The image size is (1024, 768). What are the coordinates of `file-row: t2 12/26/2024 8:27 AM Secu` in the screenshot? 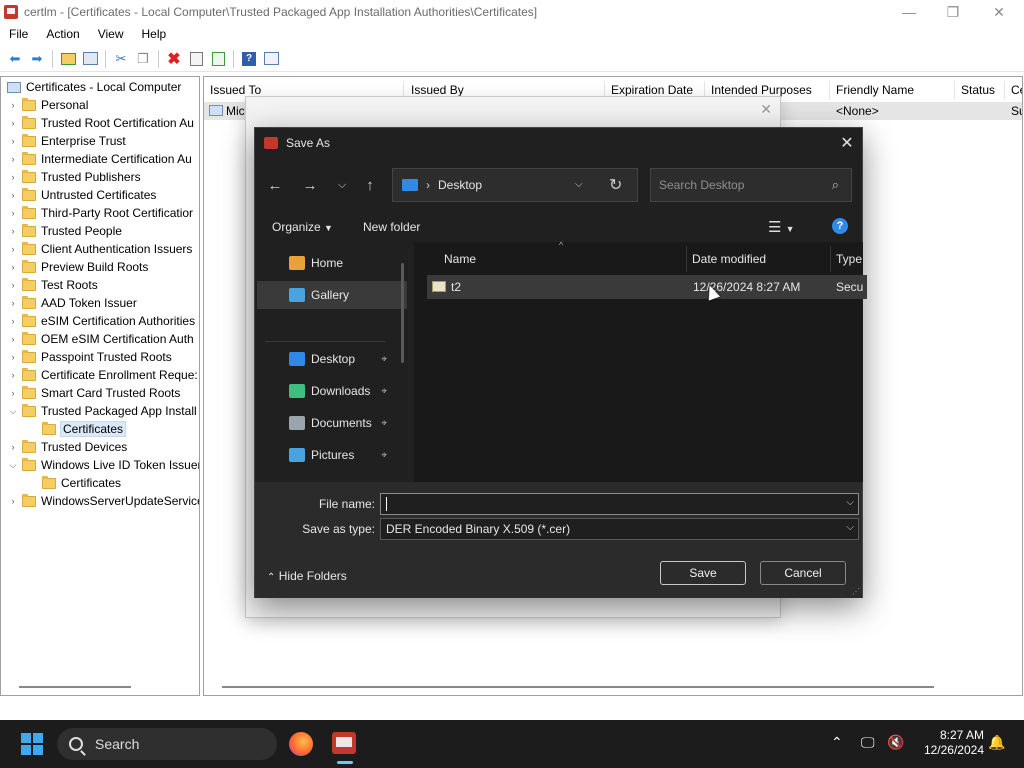 It's located at (647, 287).